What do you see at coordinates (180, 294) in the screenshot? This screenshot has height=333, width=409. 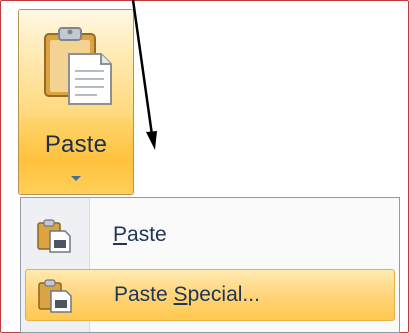 I see `menu-accelerator: S` at bounding box center [180, 294].